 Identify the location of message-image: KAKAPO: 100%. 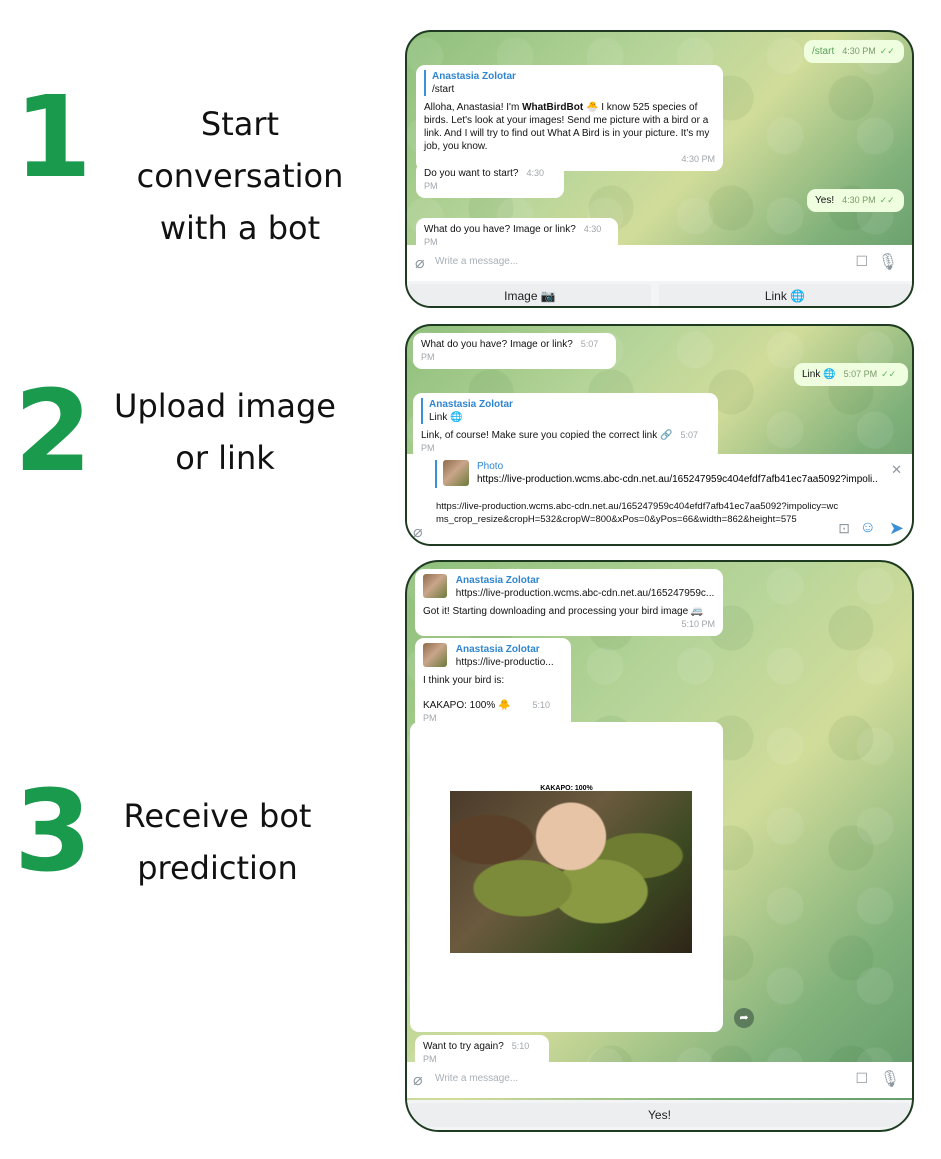
(566, 877).